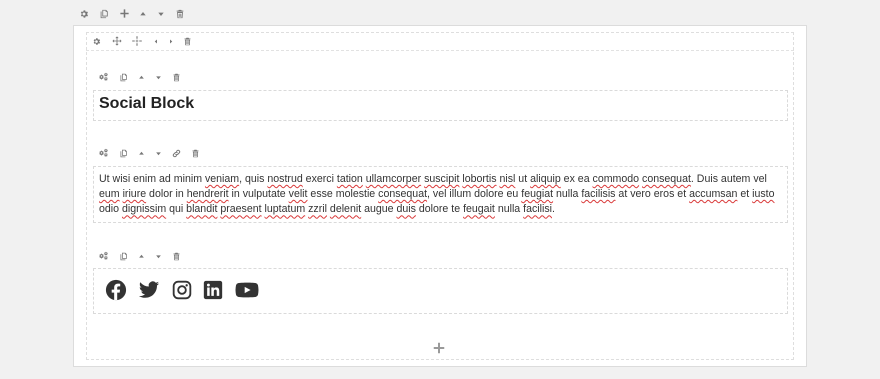  Describe the element at coordinates (134, 194) in the screenshot. I see `spellcheck-word: iriure` at that location.